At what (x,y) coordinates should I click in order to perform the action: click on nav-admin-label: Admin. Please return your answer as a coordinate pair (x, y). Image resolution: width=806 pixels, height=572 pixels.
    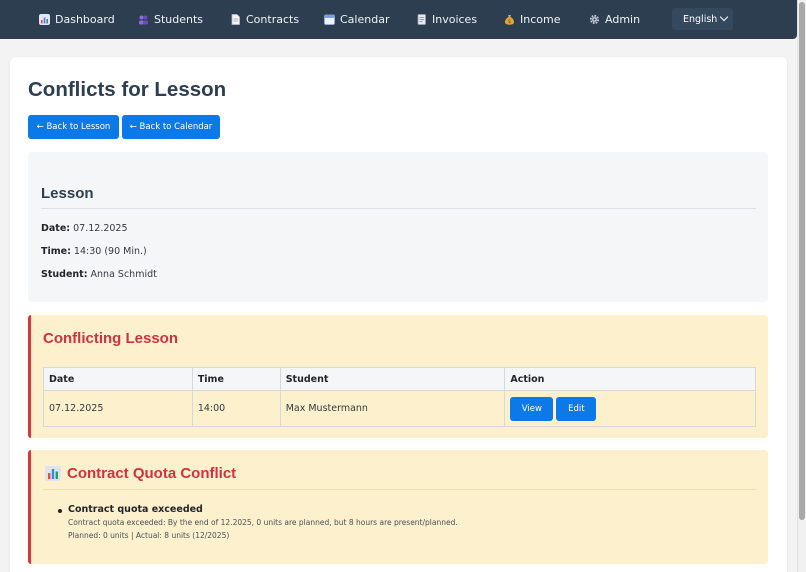
    Looking at the image, I should click on (623, 19).